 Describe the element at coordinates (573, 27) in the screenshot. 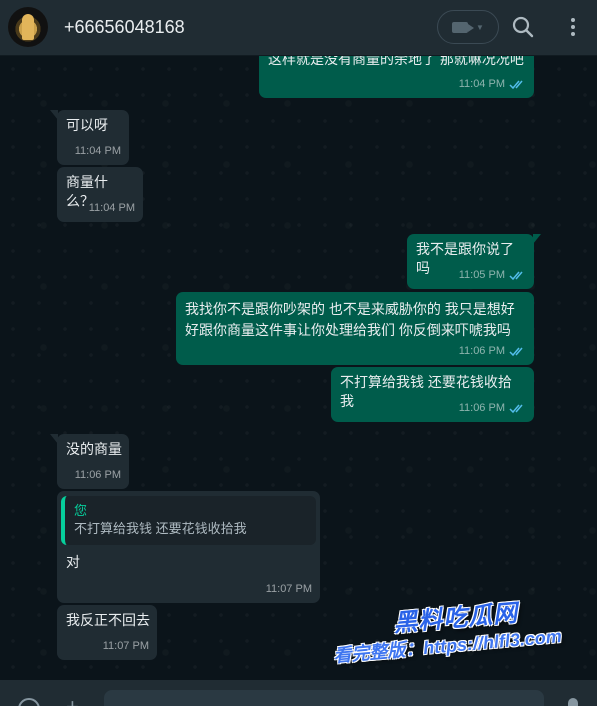

I see `menu-icon` at that location.